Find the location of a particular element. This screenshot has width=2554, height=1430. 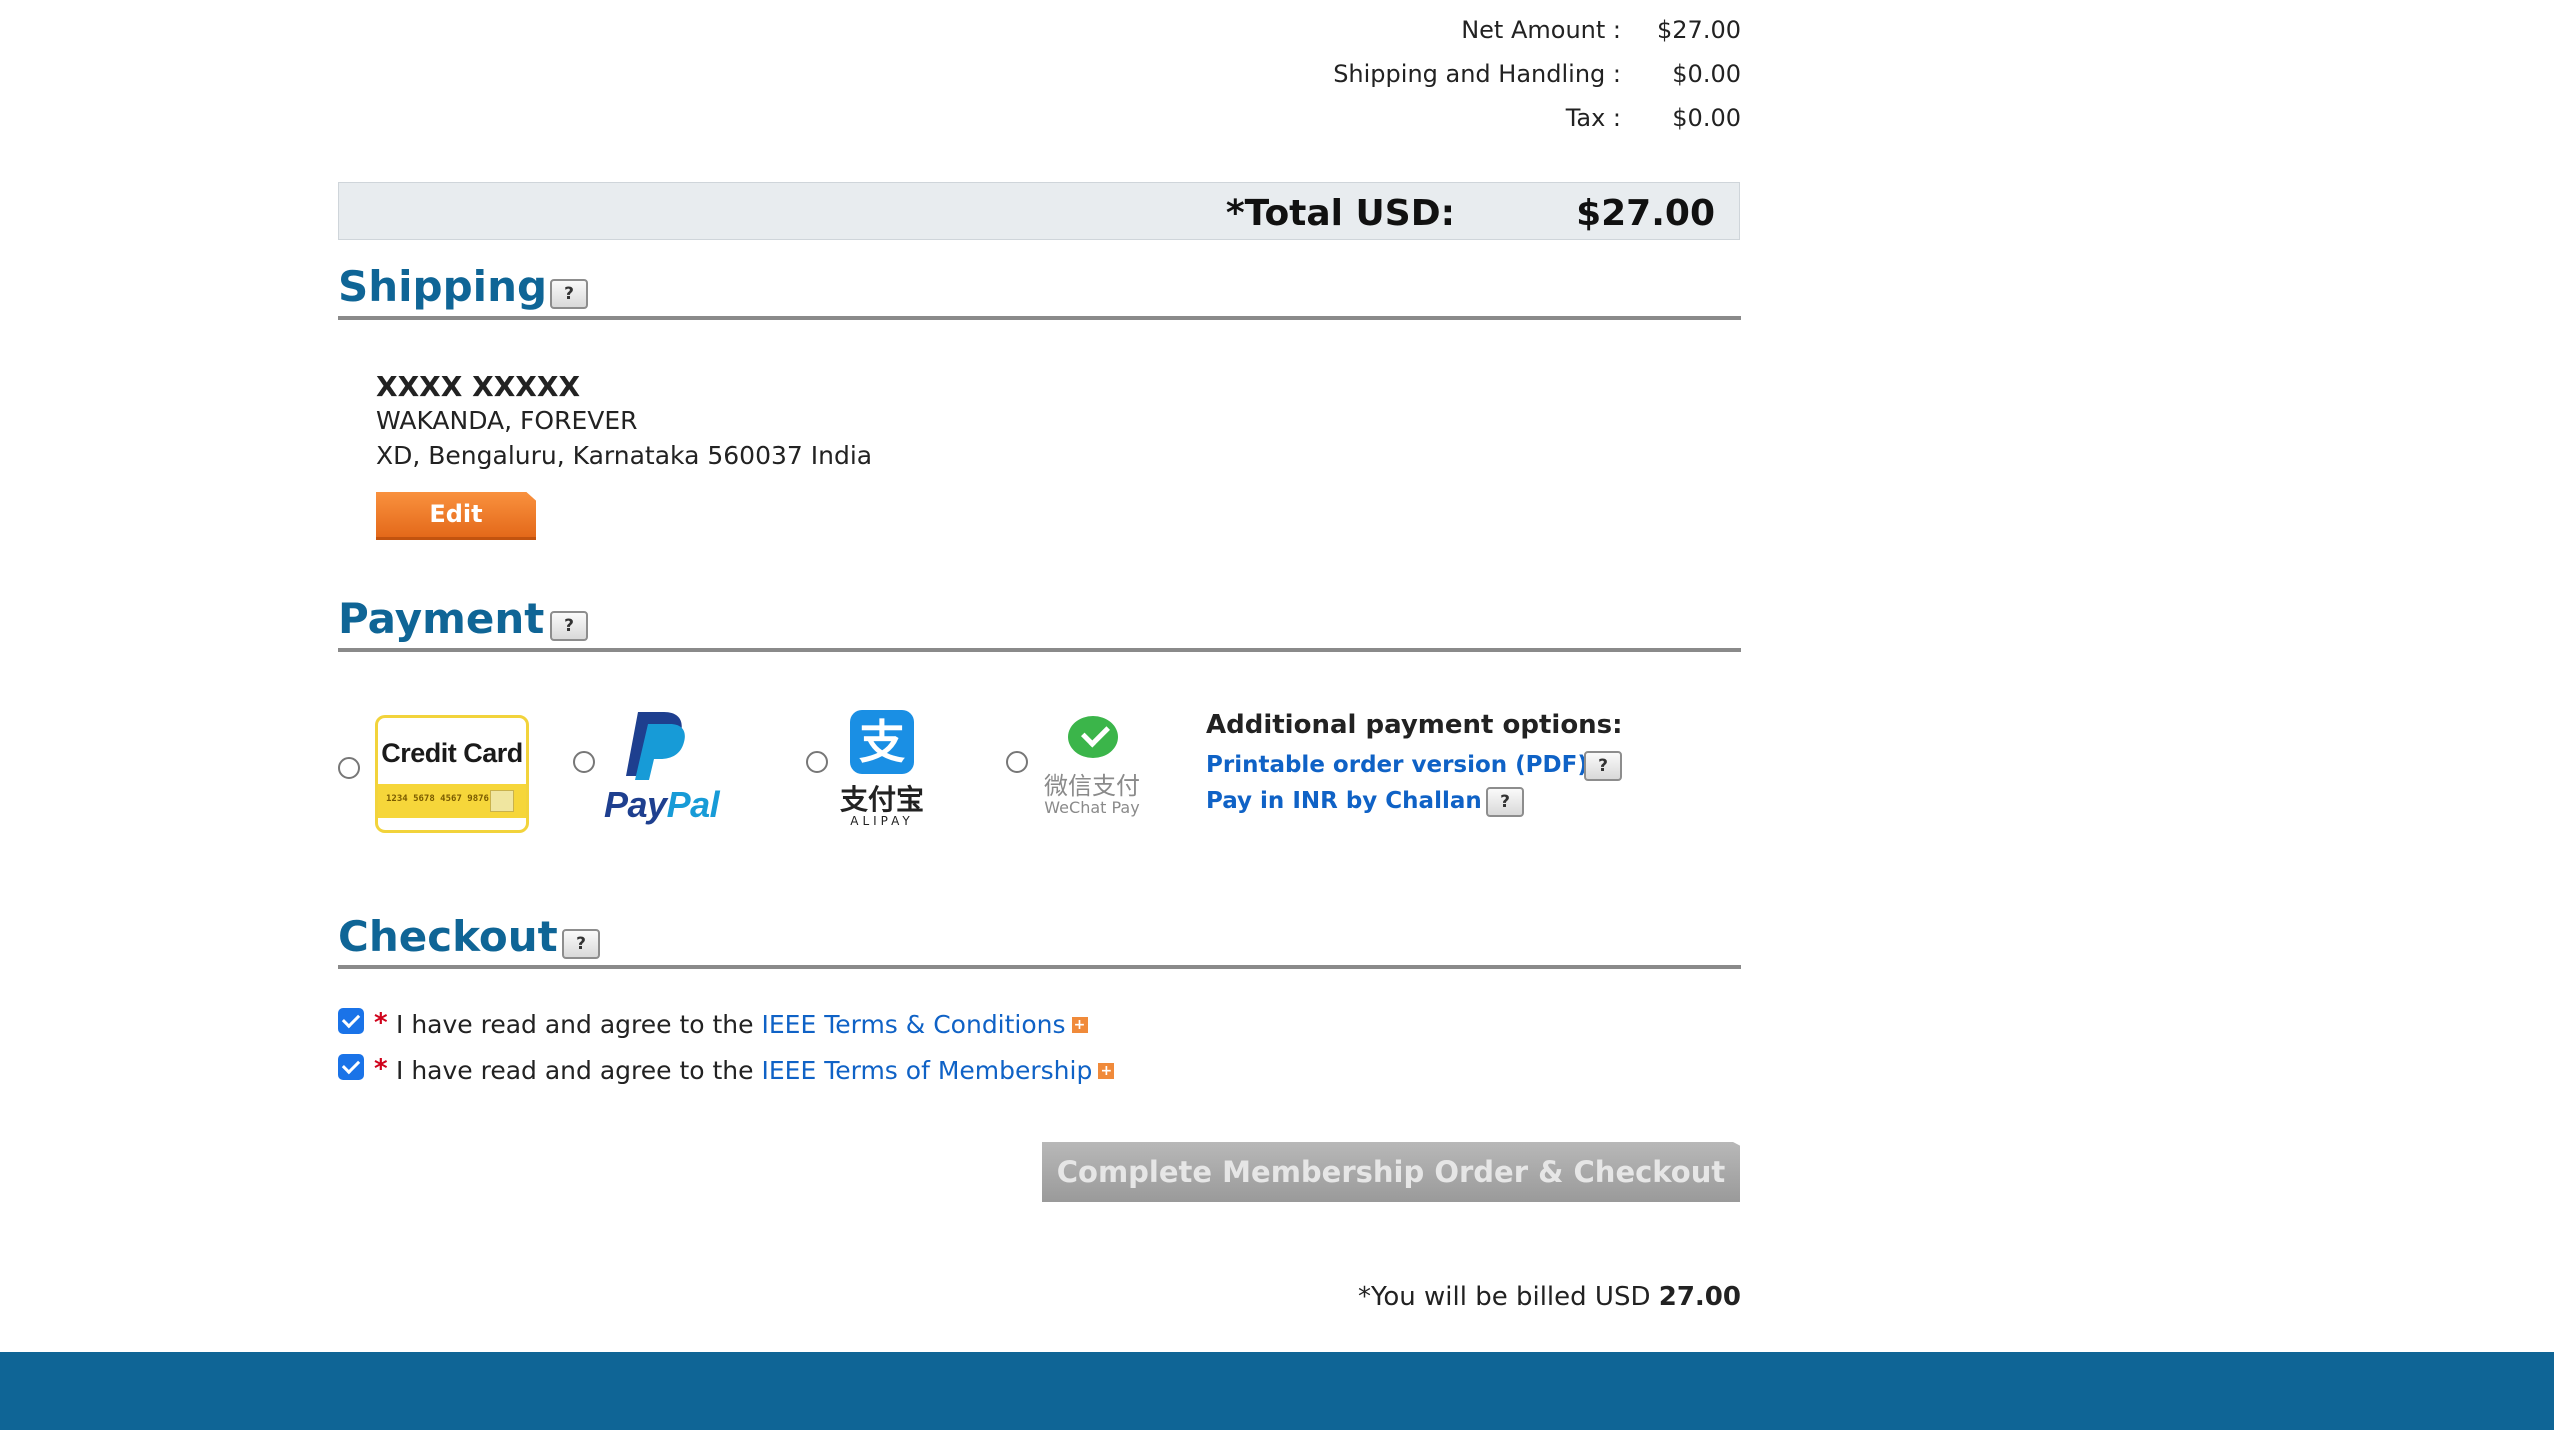

checkout-title: Checkout is located at coordinates (448, 936).